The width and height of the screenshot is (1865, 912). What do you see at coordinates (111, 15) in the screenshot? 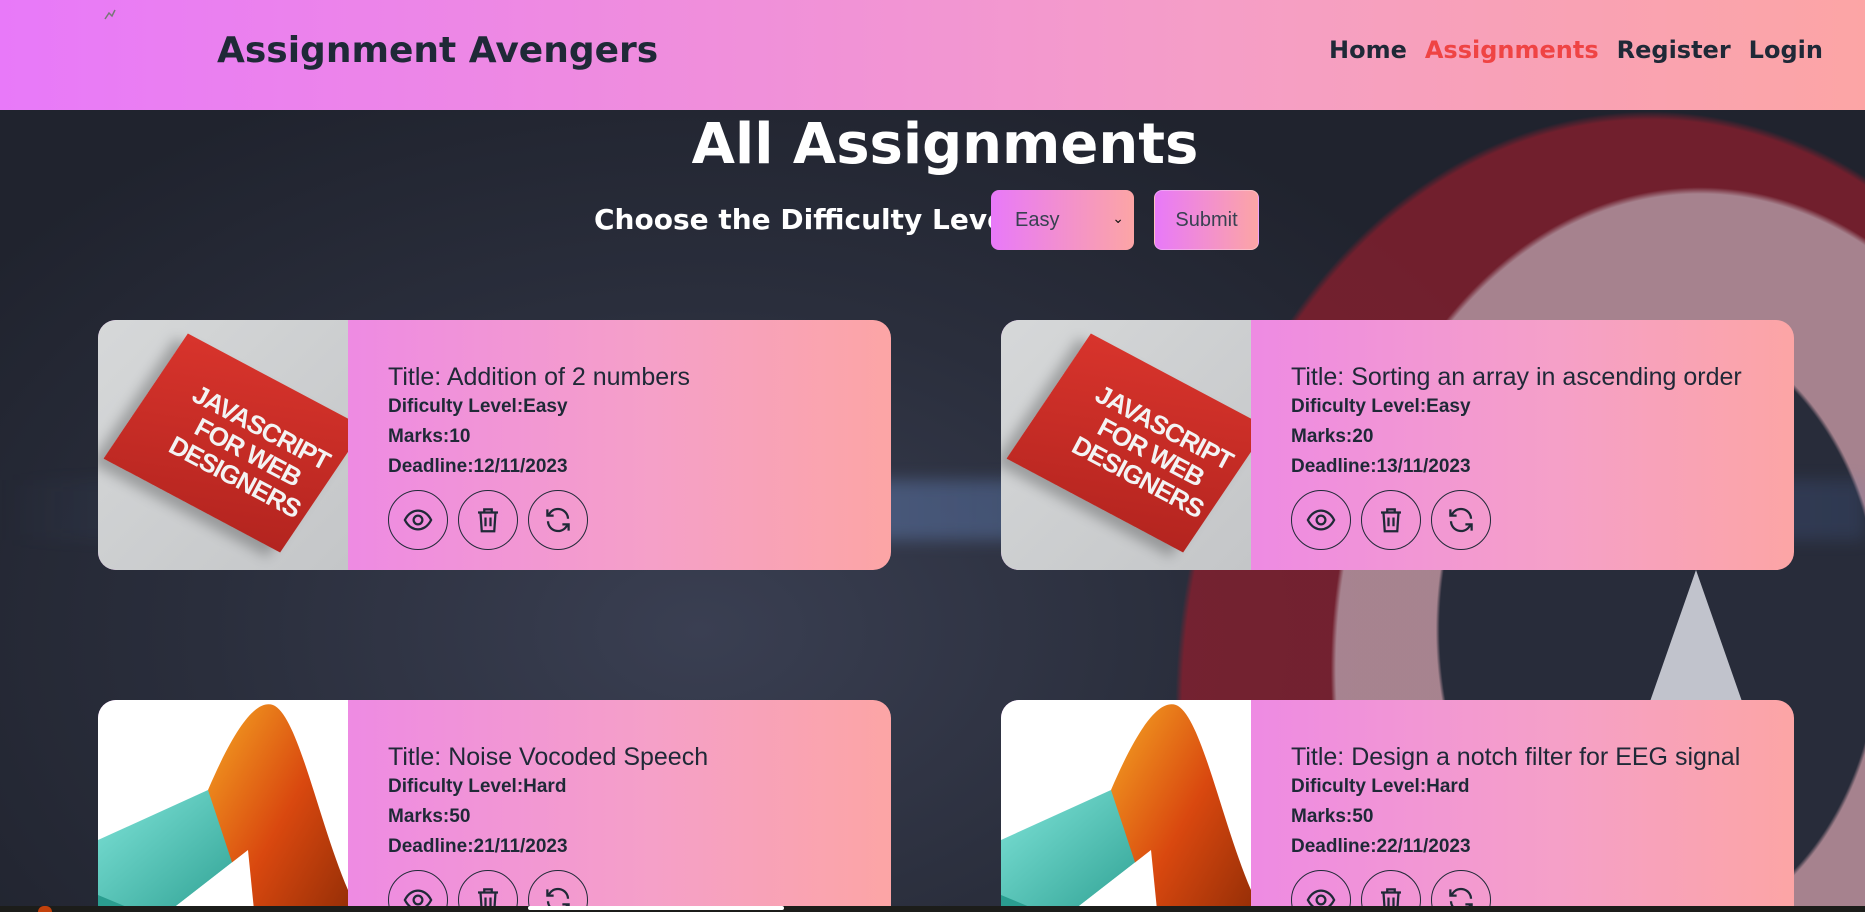
I see `broken-image-icon` at bounding box center [111, 15].